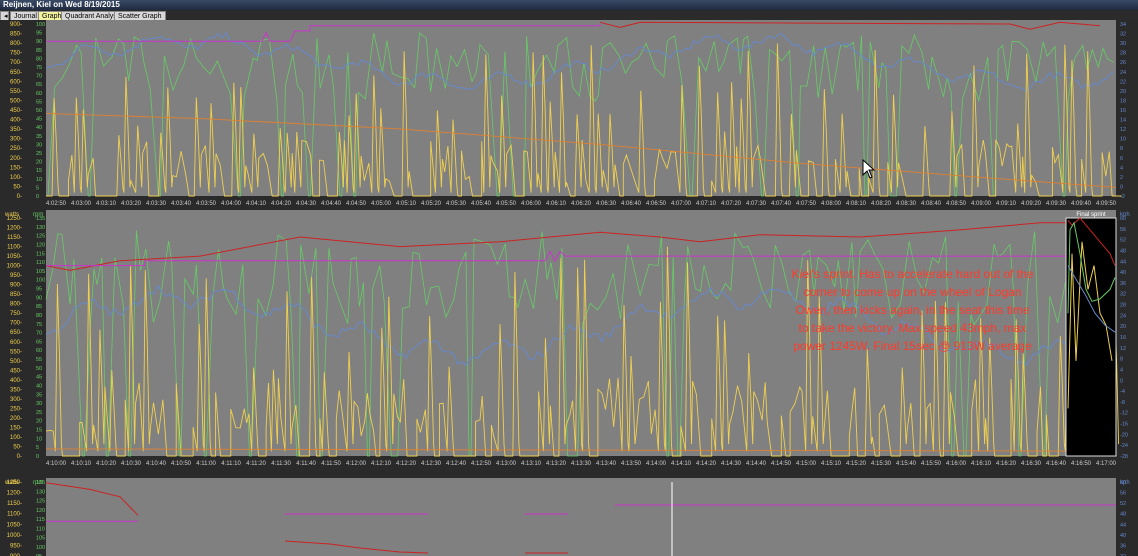 The height and width of the screenshot is (556, 1138). Describe the element at coordinates (40, 539) in the screenshot. I see `rpm-tick-label: 105` at that location.